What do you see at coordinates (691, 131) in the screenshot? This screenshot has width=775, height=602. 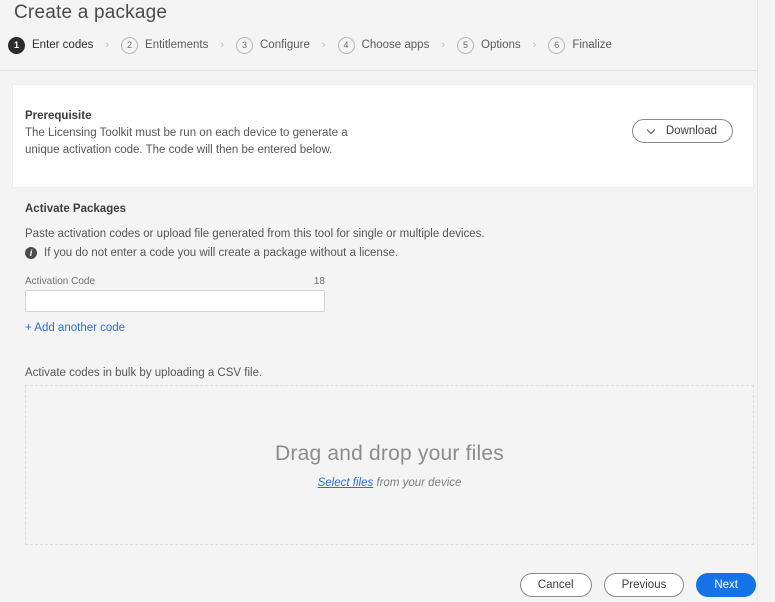 I see `download-button-label: Download` at bounding box center [691, 131].